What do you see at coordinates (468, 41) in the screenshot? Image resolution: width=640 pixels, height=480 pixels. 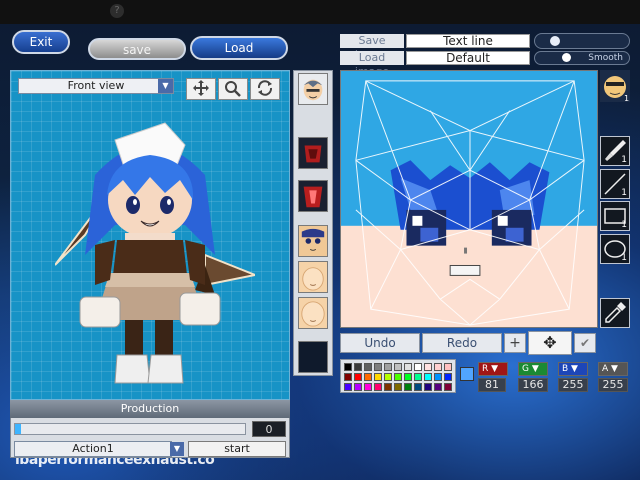 I see `text-line-field: Text line` at bounding box center [468, 41].